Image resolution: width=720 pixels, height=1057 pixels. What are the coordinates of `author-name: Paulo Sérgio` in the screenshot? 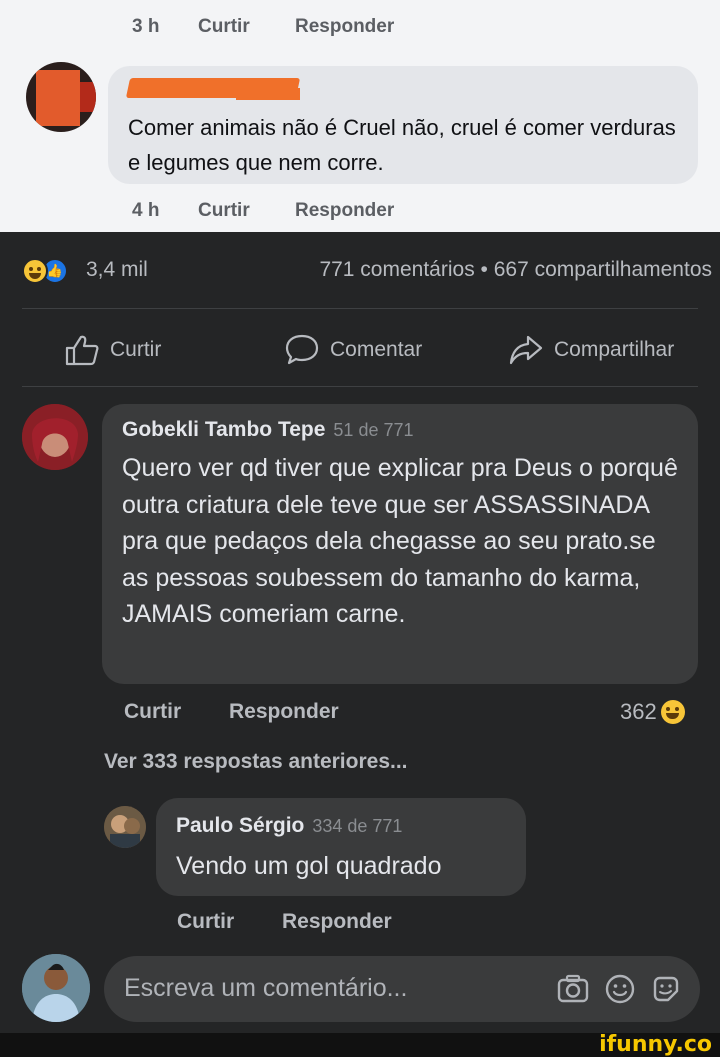 It's located at (240, 825).